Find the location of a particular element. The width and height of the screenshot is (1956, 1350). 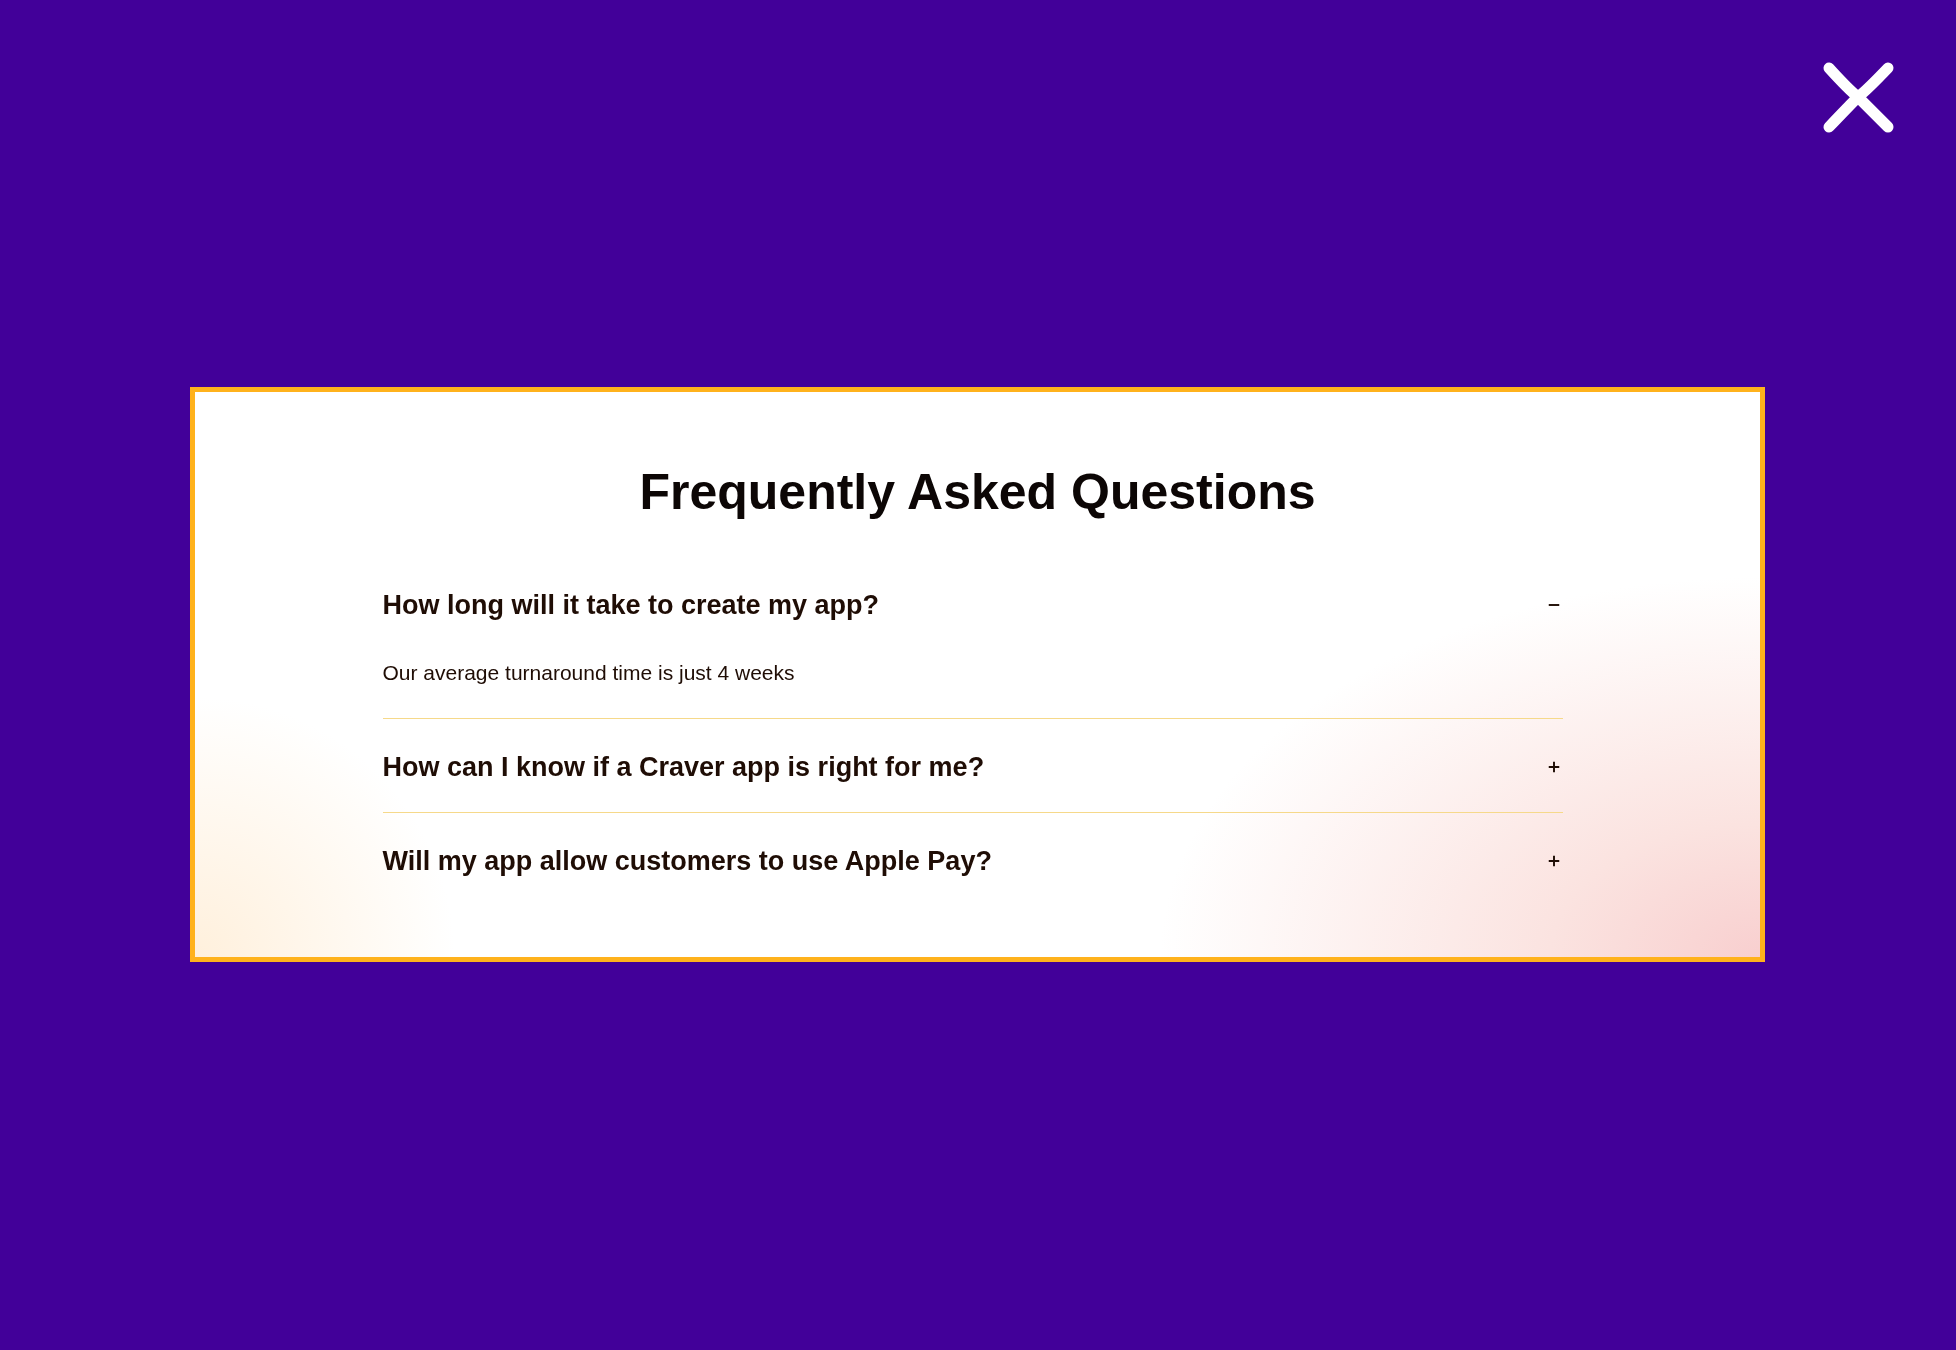

faq-question: How can I know if a Craver app is right for me? is located at coordinates (683, 767).